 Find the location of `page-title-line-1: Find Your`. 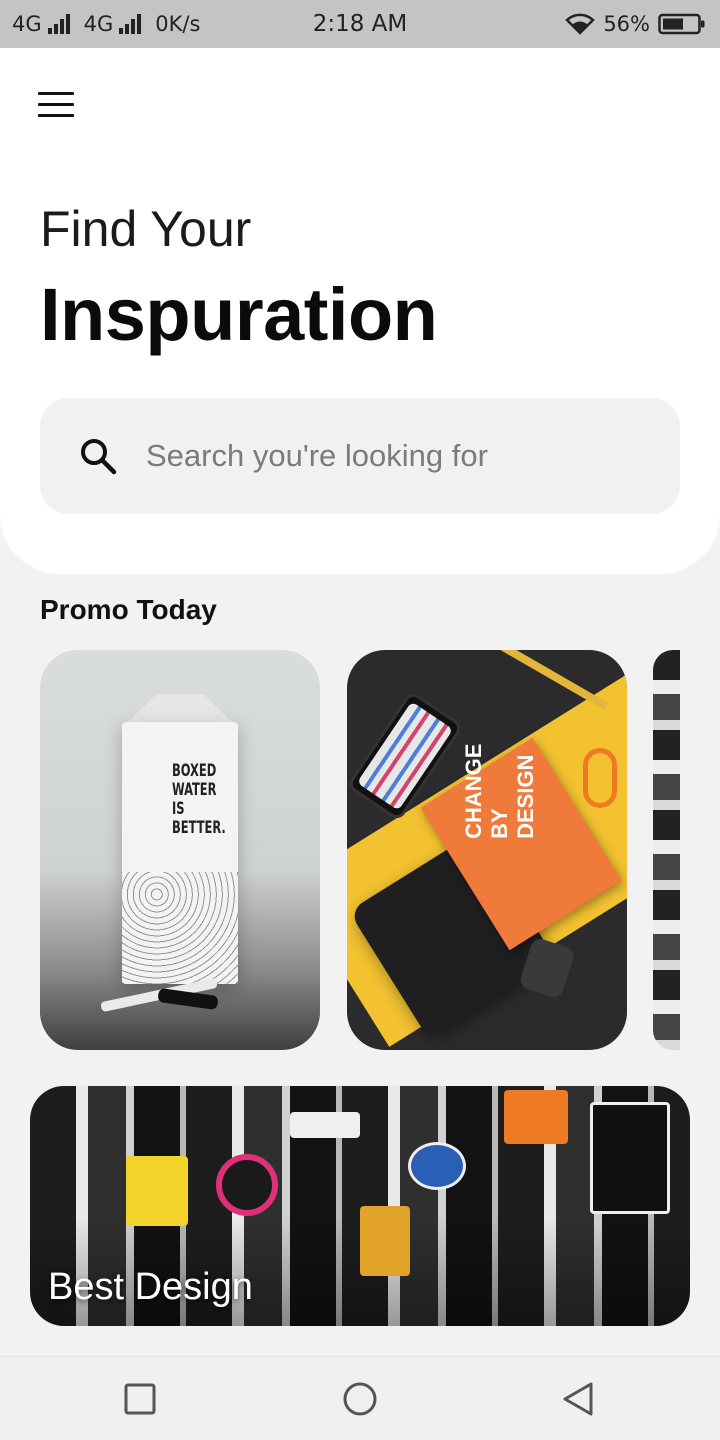

page-title-line-1: Find Your is located at coordinates (146, 229).